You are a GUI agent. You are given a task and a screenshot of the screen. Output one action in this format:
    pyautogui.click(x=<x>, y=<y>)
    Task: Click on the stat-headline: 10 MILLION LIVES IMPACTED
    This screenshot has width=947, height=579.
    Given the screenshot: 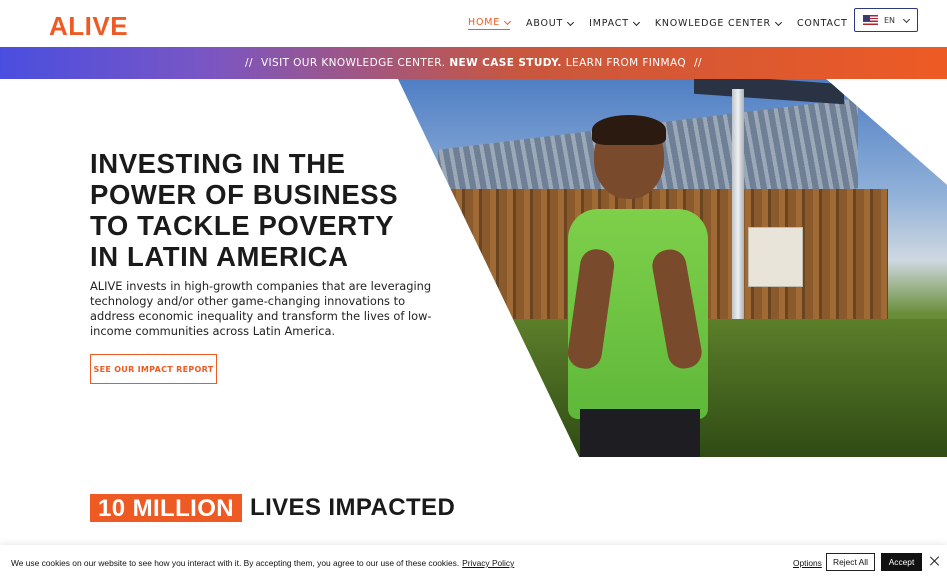 What is the action you would take?
    pyautogui.click(x=272, y=508)
    